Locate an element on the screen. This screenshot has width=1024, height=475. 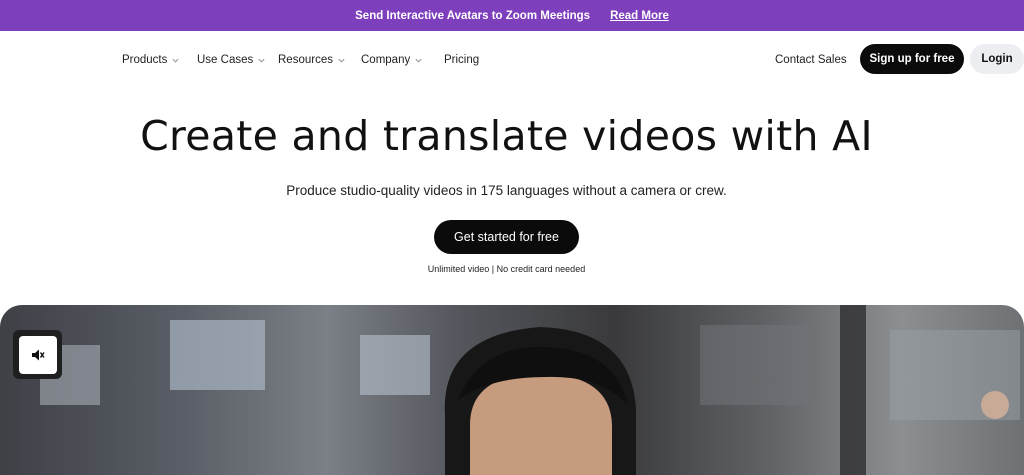
nav-item-resources: Resources is located at coordinates (312, 60).